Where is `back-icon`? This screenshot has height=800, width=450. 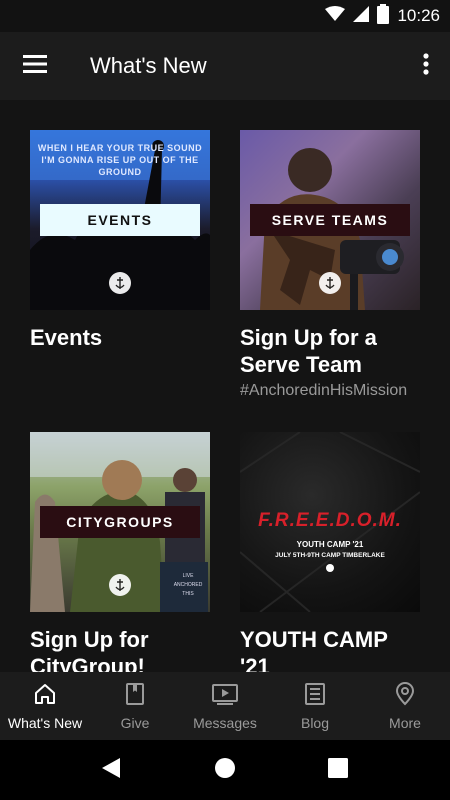
back-icon is located at coordinates (111, 770).